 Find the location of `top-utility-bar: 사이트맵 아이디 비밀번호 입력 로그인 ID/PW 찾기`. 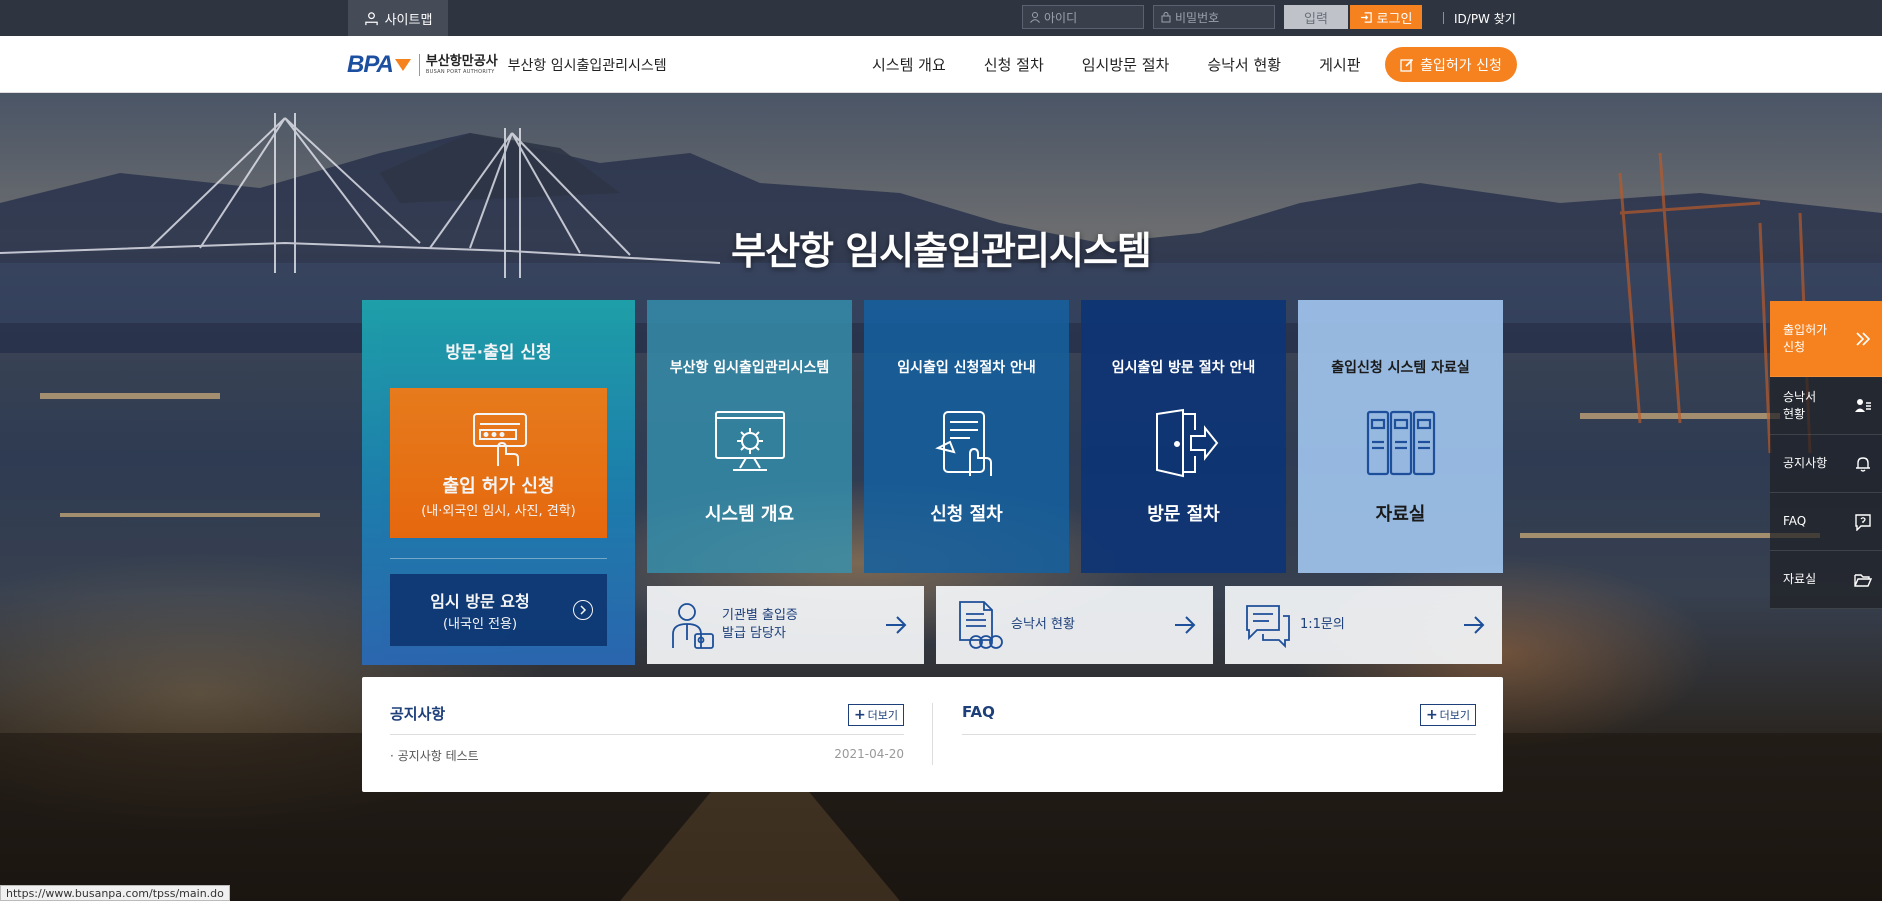

top-utility-bar: 사이트맵 아이디 비밀번호 입력 로그인 ID/PW 찾기 is located at coordinates (941, 18).